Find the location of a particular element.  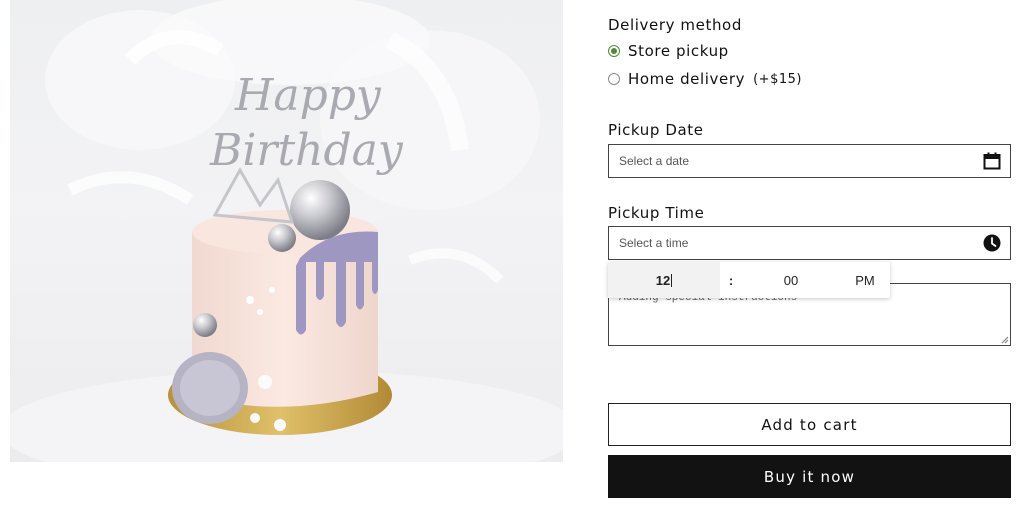

pickup-time-placeholder: Select a time is located at coordinates (654, 243).